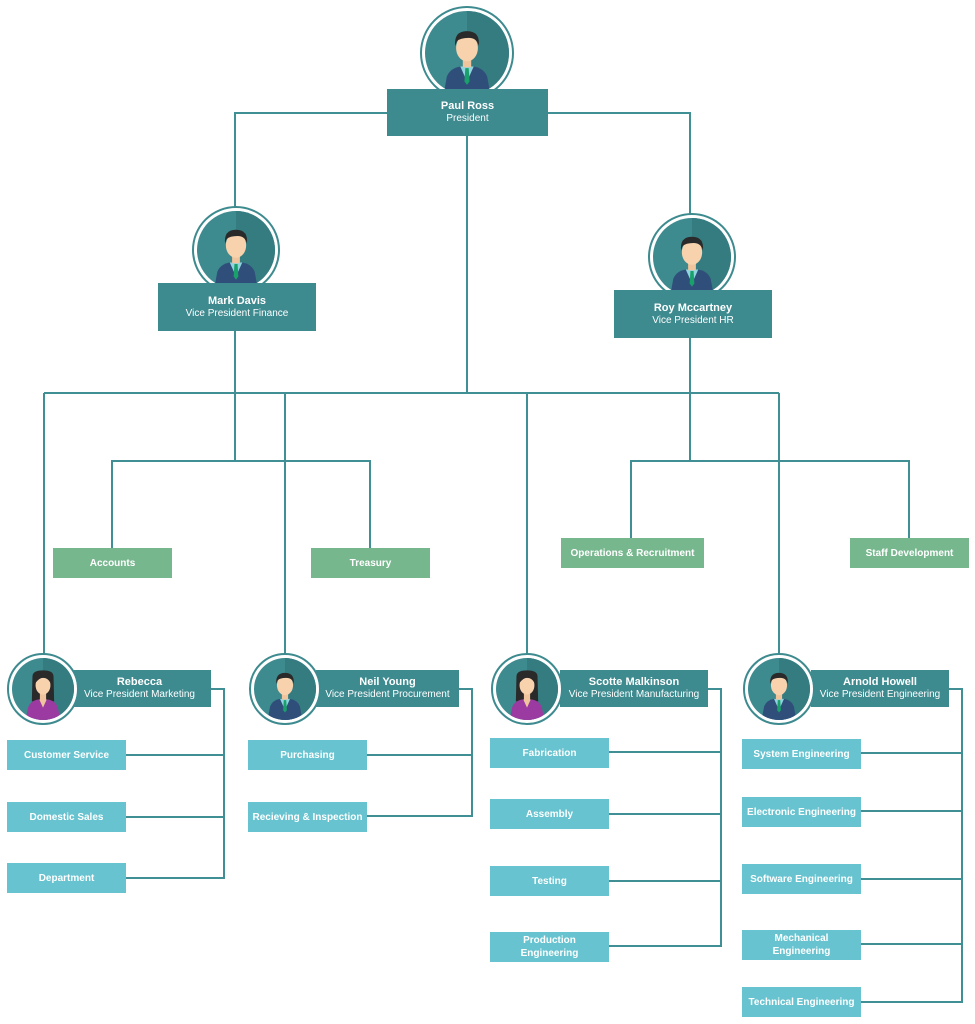 This screenshot has width=975, height=1024. I want to click on vp-hr-title: Vice President HR, so click(693, 320).